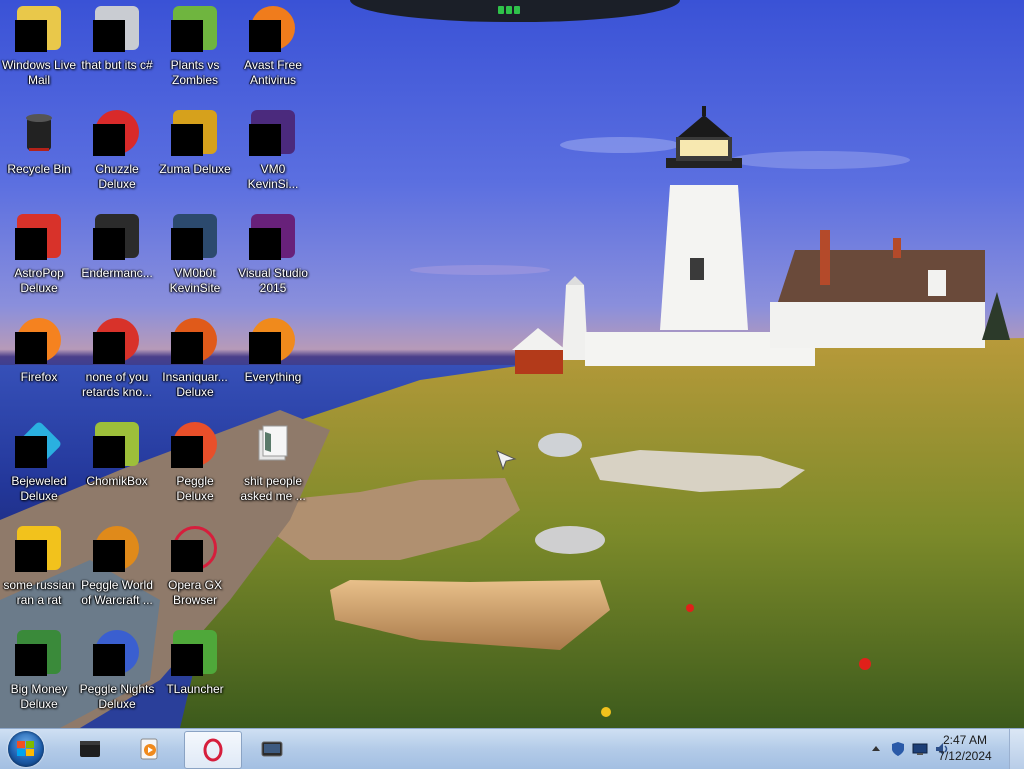 The image size is (1024, 769). I want to click on desktop-icon-tlauncher: TLauncher, so click(195, 674).